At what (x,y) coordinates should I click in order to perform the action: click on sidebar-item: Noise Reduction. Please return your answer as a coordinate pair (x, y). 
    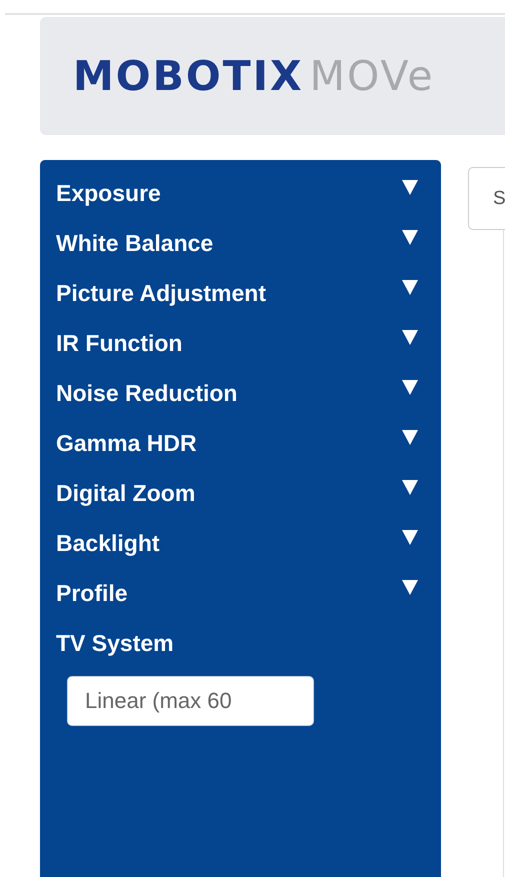
    Looking at the image, I should click on (147, 393).